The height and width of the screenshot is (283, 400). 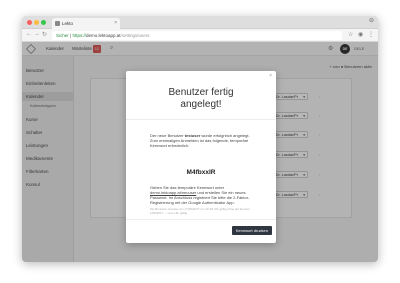 What do you see at coordinates (86, 23) in the screenshot?
I see `browser-tab: Lekto ×` at bounding box center [86, 23].